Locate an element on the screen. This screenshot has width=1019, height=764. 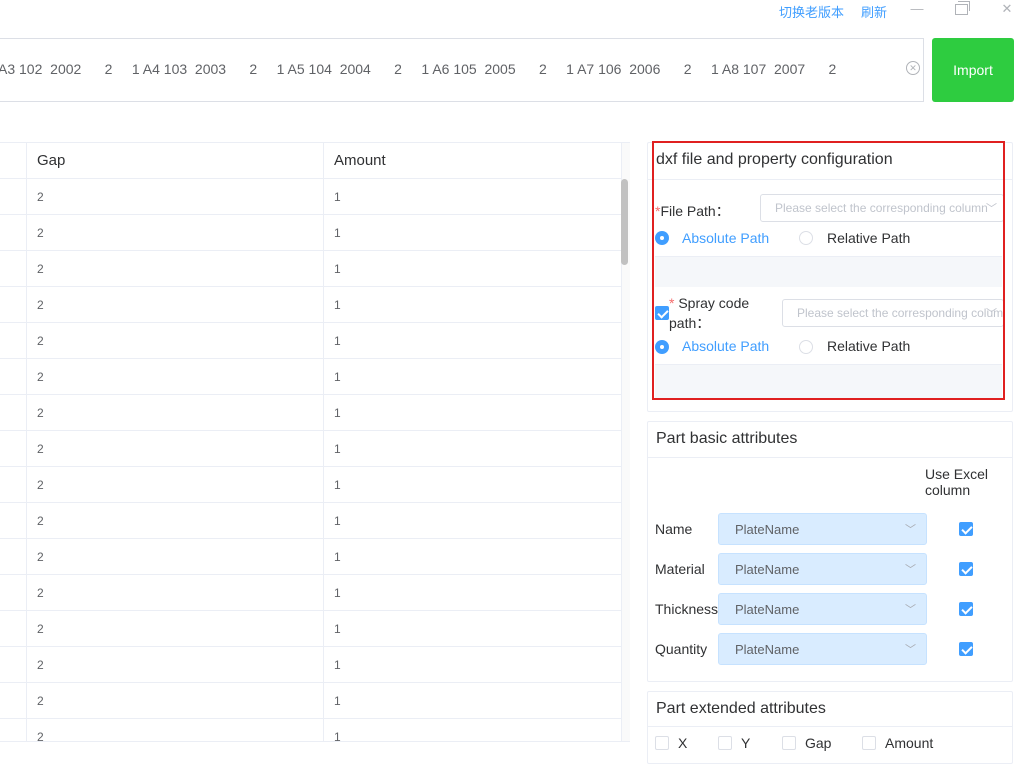
name-select-value: PlateName is located at coordinates (767, 529).